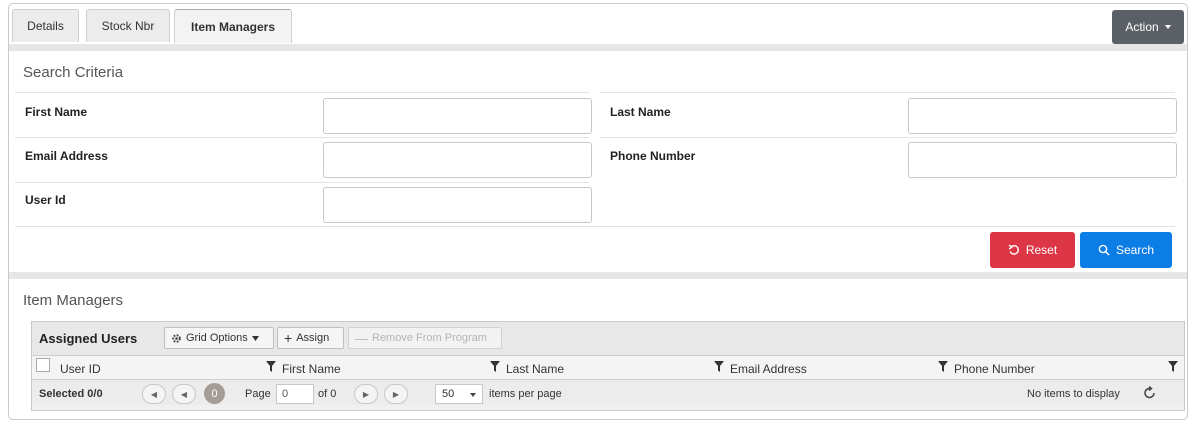 The width and height of the screenshot is (1196, 424). Describe the element at coordinates (66, 156) in the screenshot. I see `email-address-label: Email Address` at that location.